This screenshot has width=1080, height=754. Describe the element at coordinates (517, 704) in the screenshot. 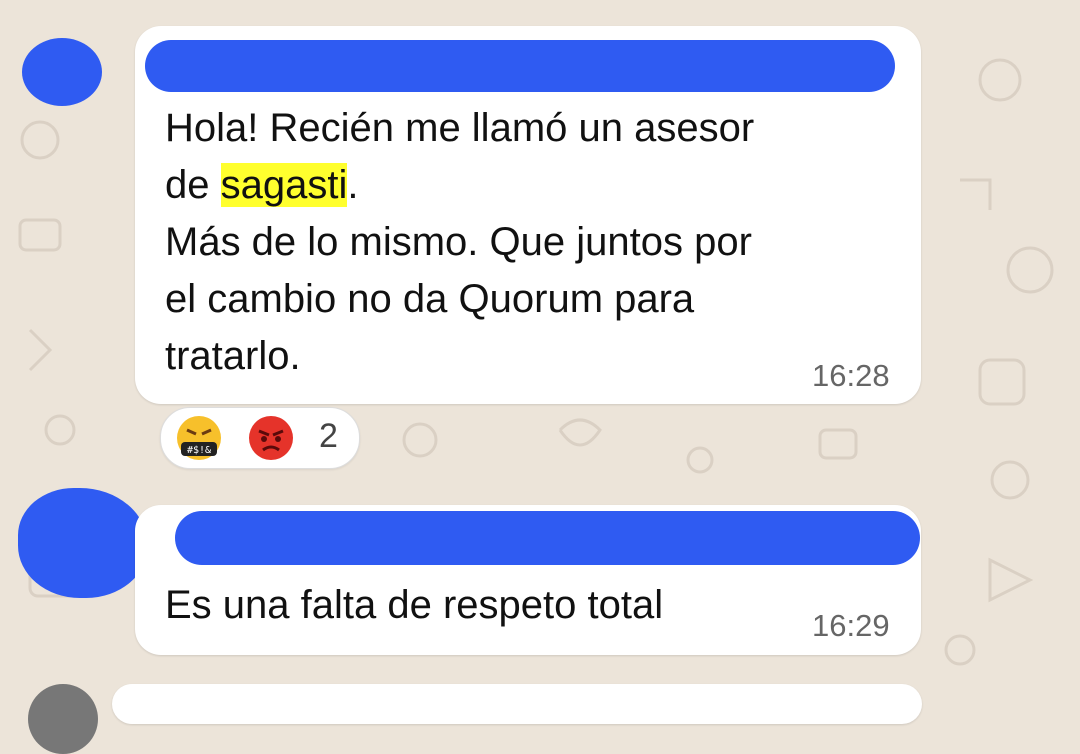

I see `message-bubble` at that location.